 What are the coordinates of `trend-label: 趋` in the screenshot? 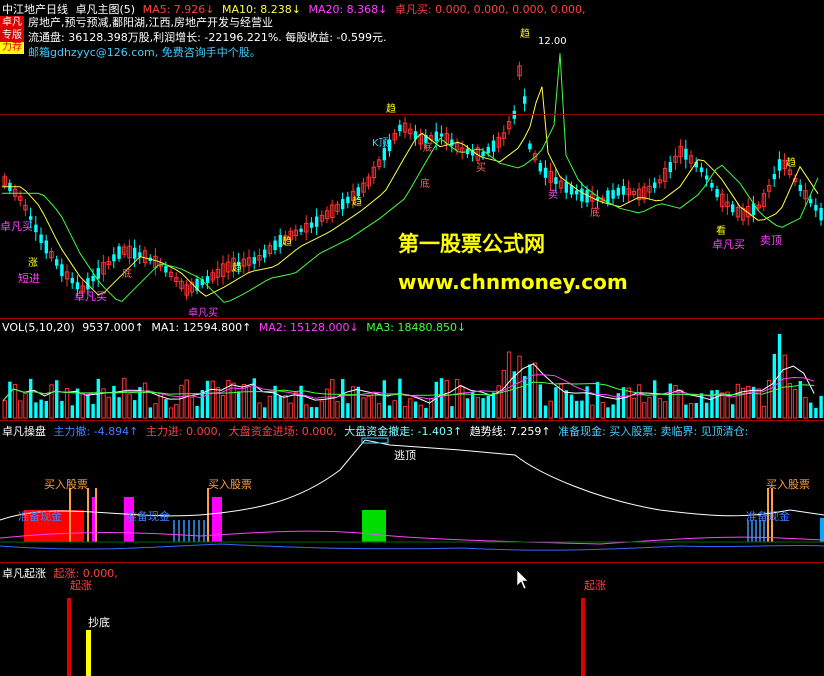 It's located at (237, 268).